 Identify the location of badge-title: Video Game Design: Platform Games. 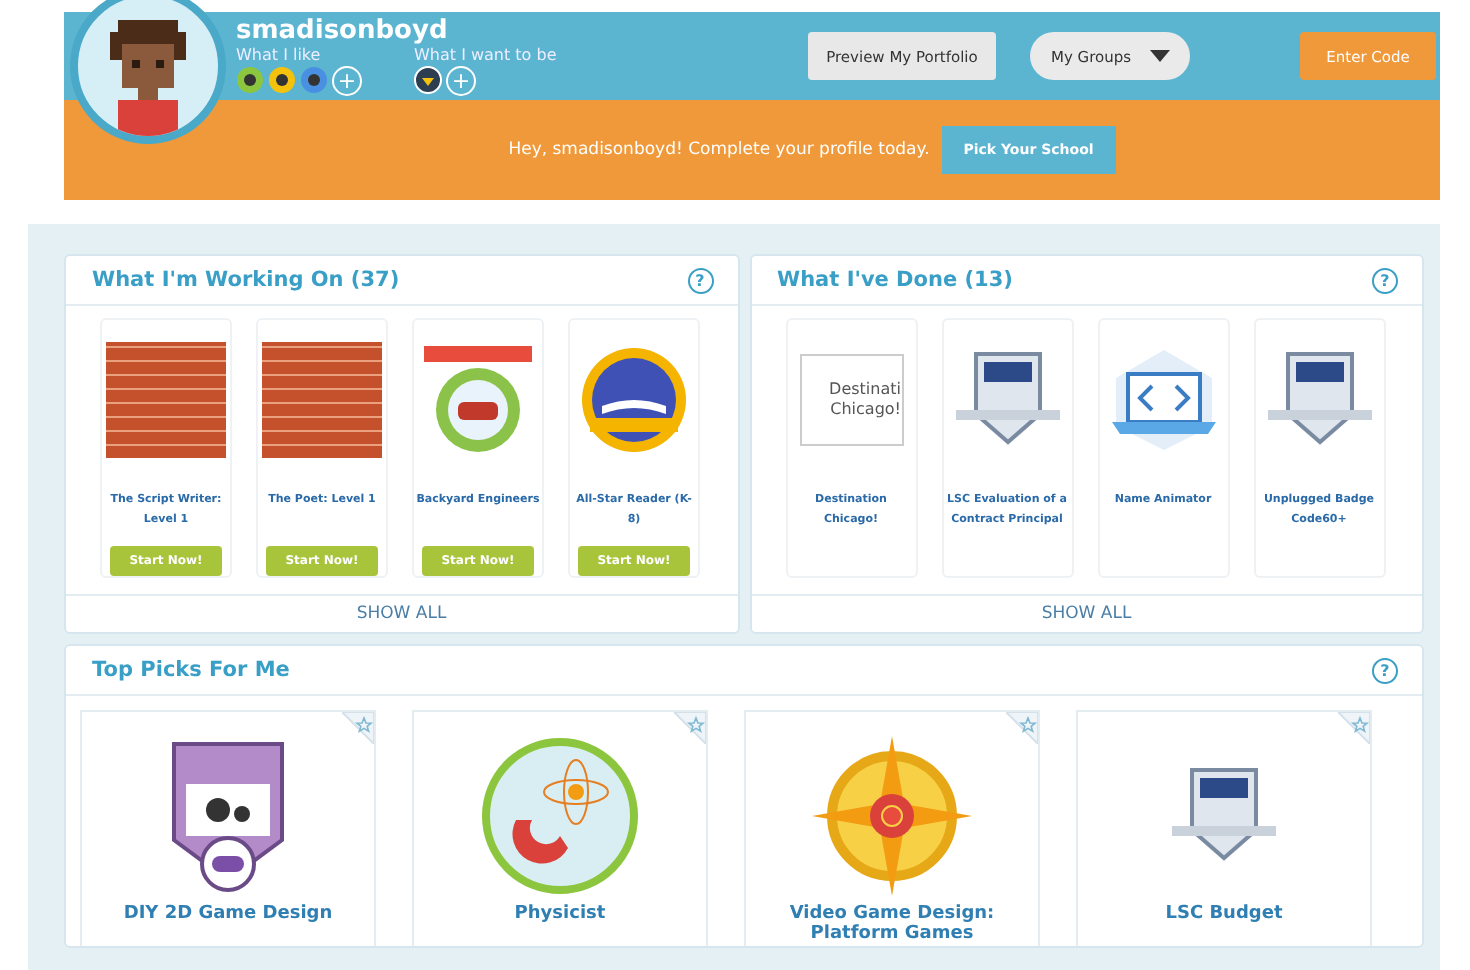
(892, 924).